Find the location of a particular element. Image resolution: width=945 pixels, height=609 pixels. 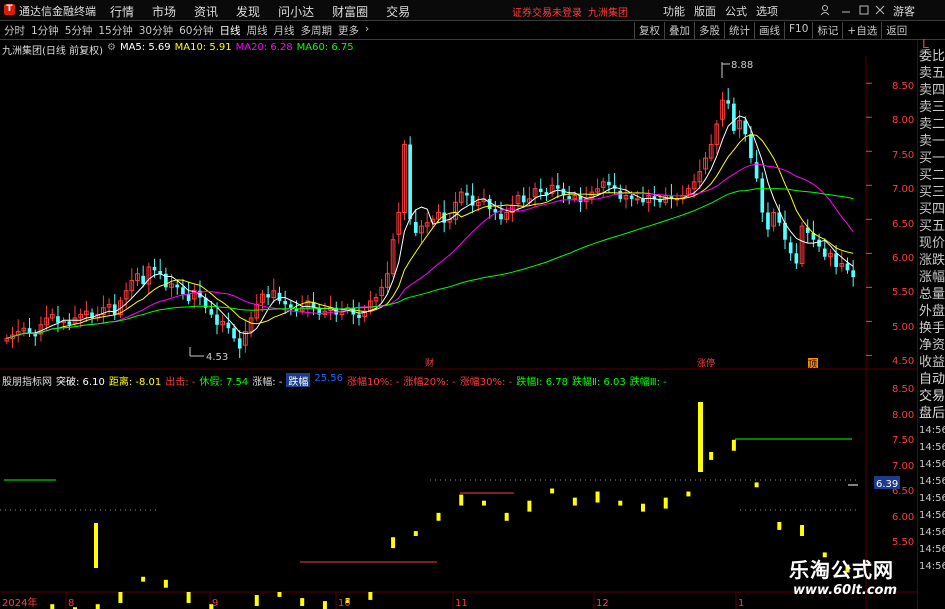

panel-field: 卖二 is located at coordinates (932, 124).